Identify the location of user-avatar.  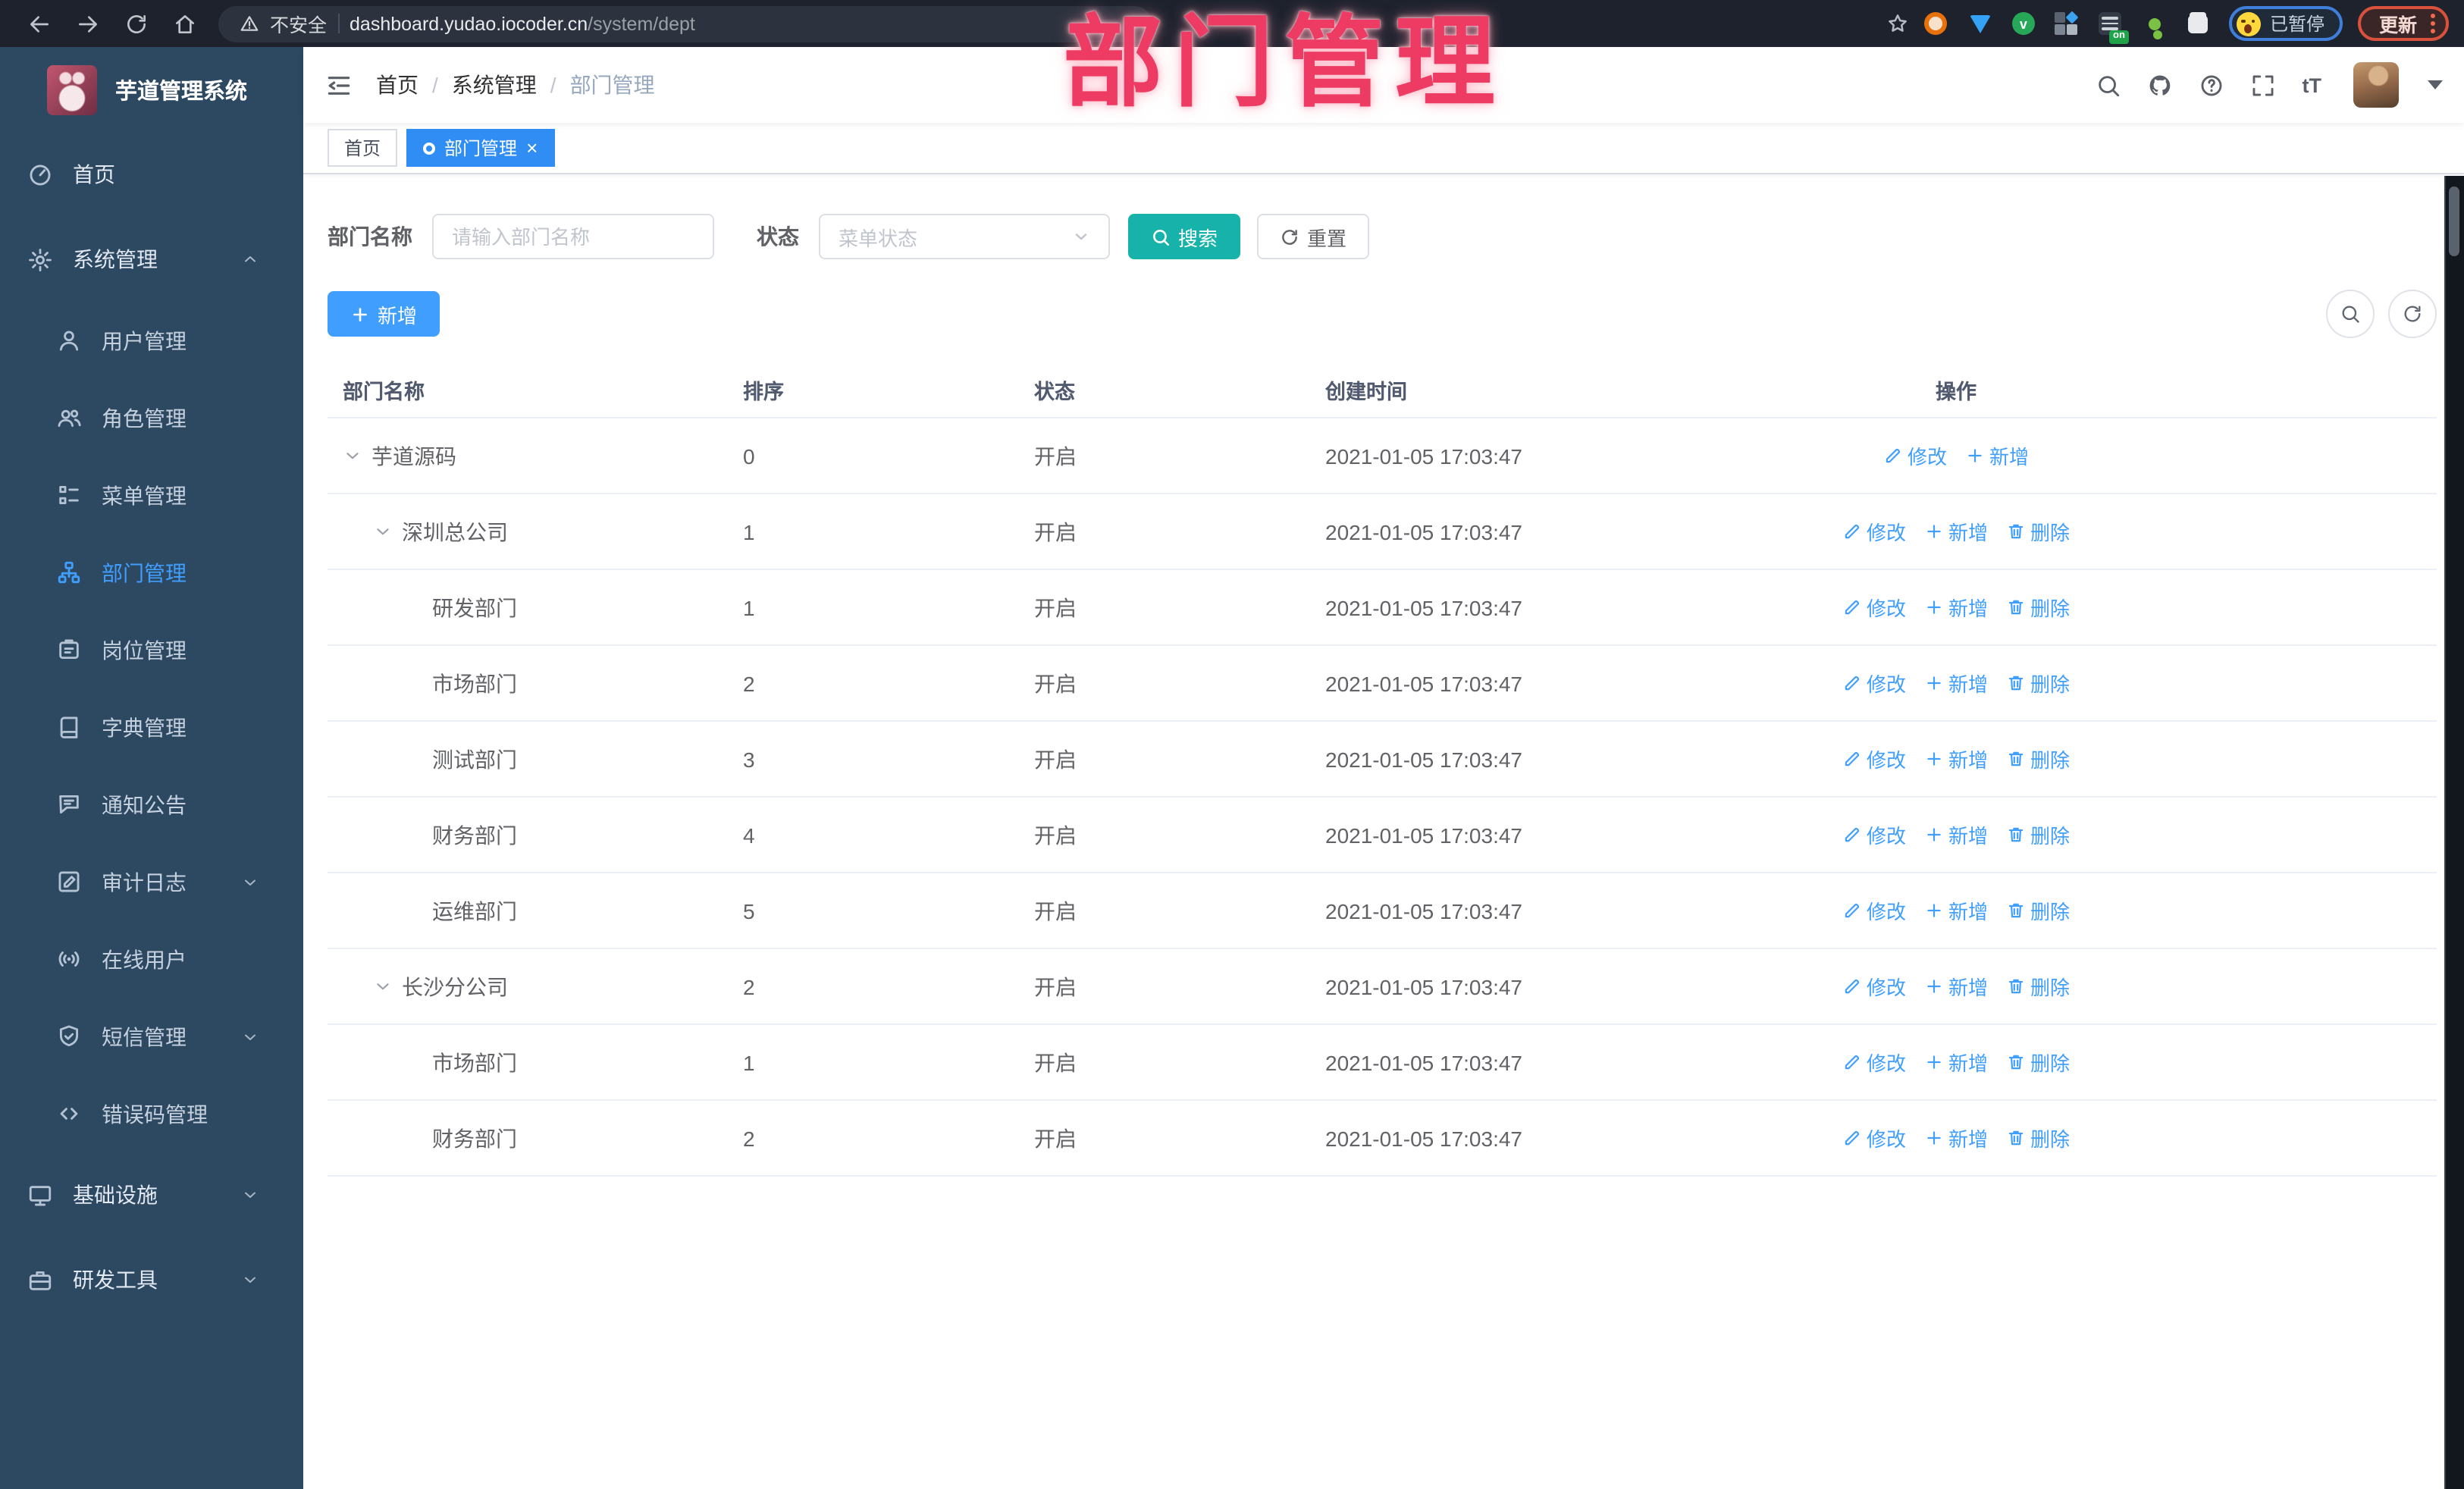
(2376, 85).